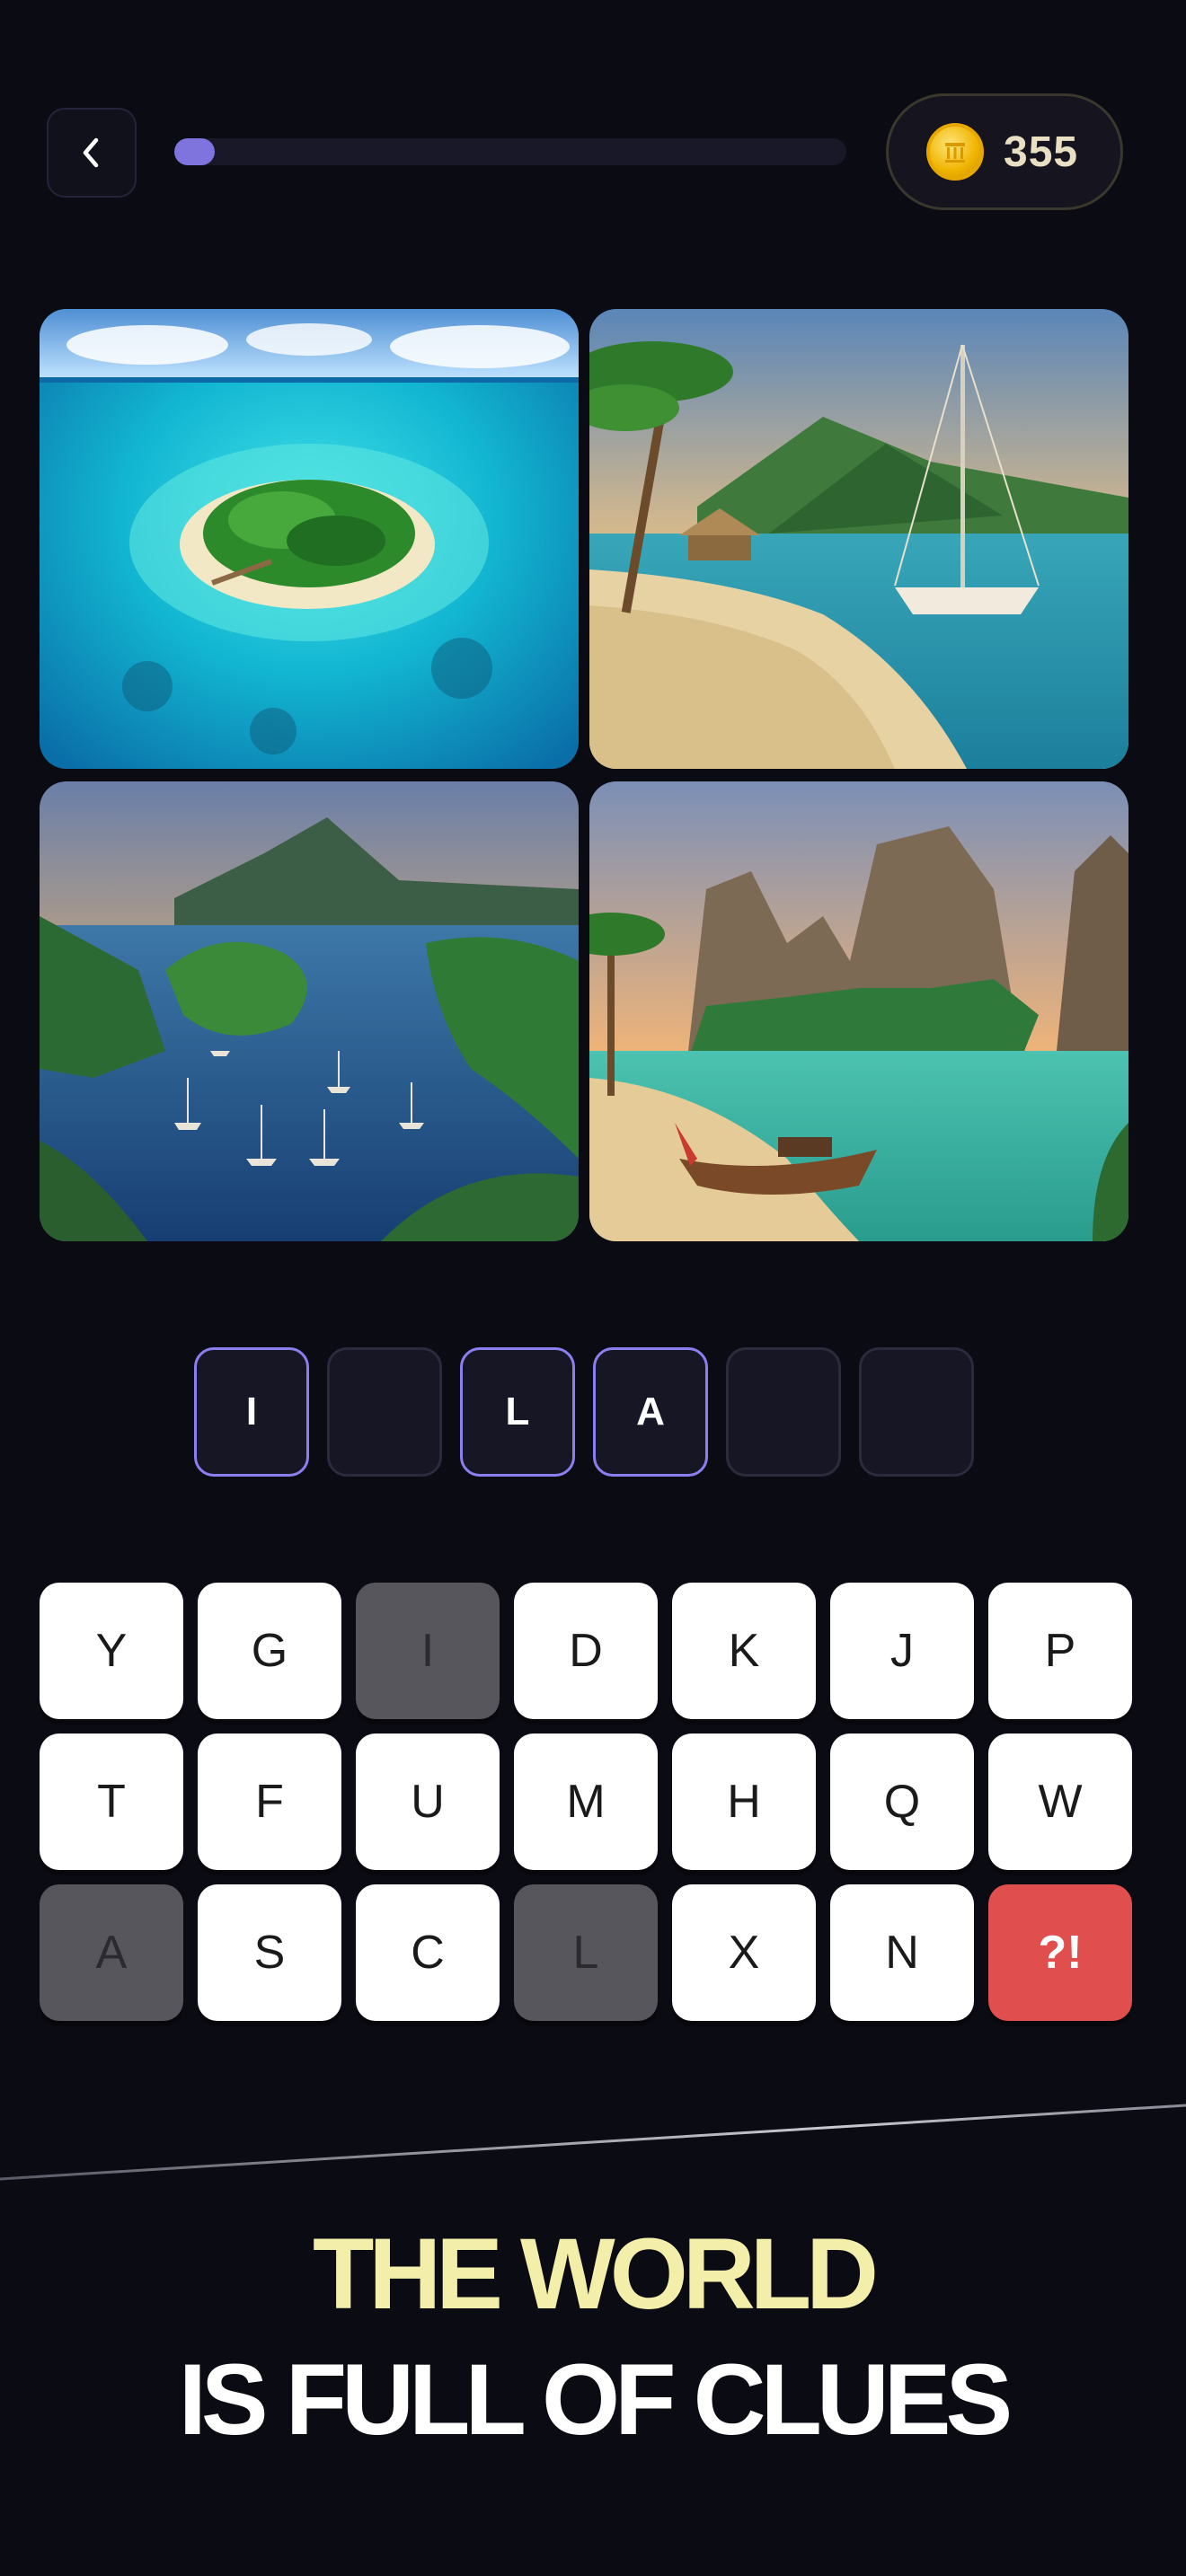  I want to click on letter-key-i: I, so click(428, 1651).